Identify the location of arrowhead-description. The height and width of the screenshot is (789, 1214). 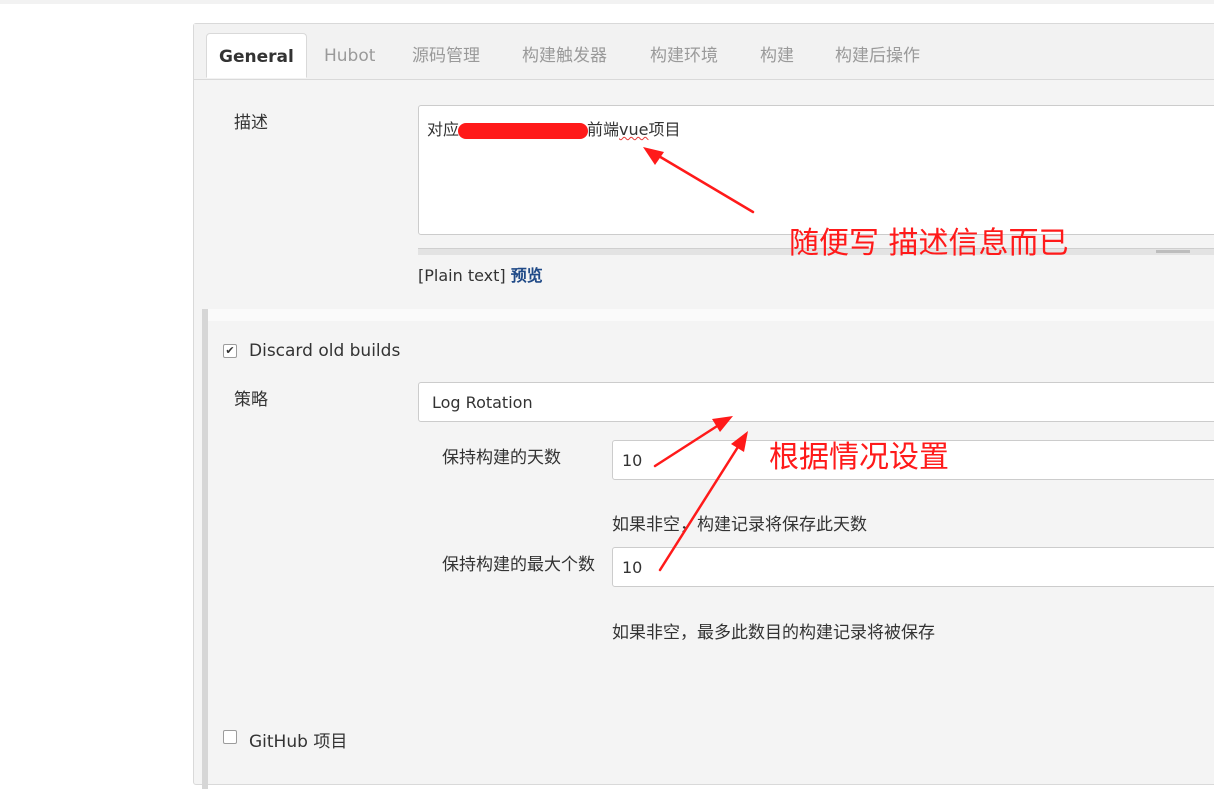
(653, 156).